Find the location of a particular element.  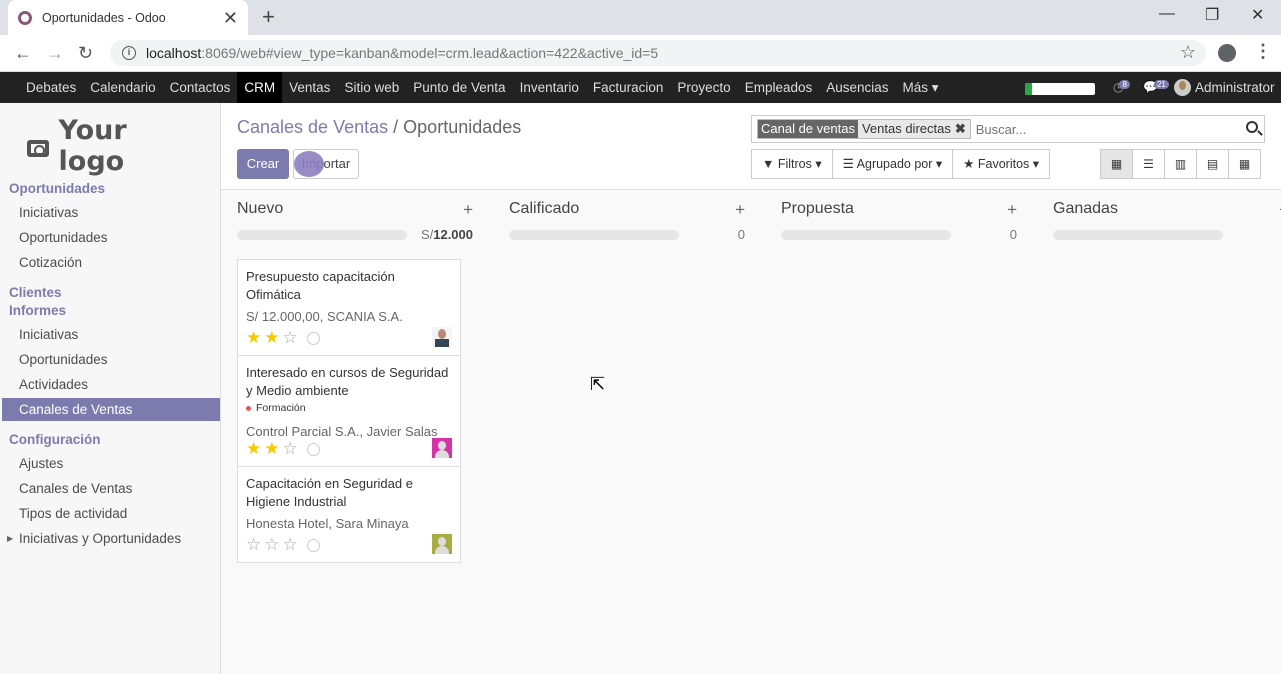

search-bar: Canal de ventas Ventas directas ✖ is located at coordinates (1008, 129).